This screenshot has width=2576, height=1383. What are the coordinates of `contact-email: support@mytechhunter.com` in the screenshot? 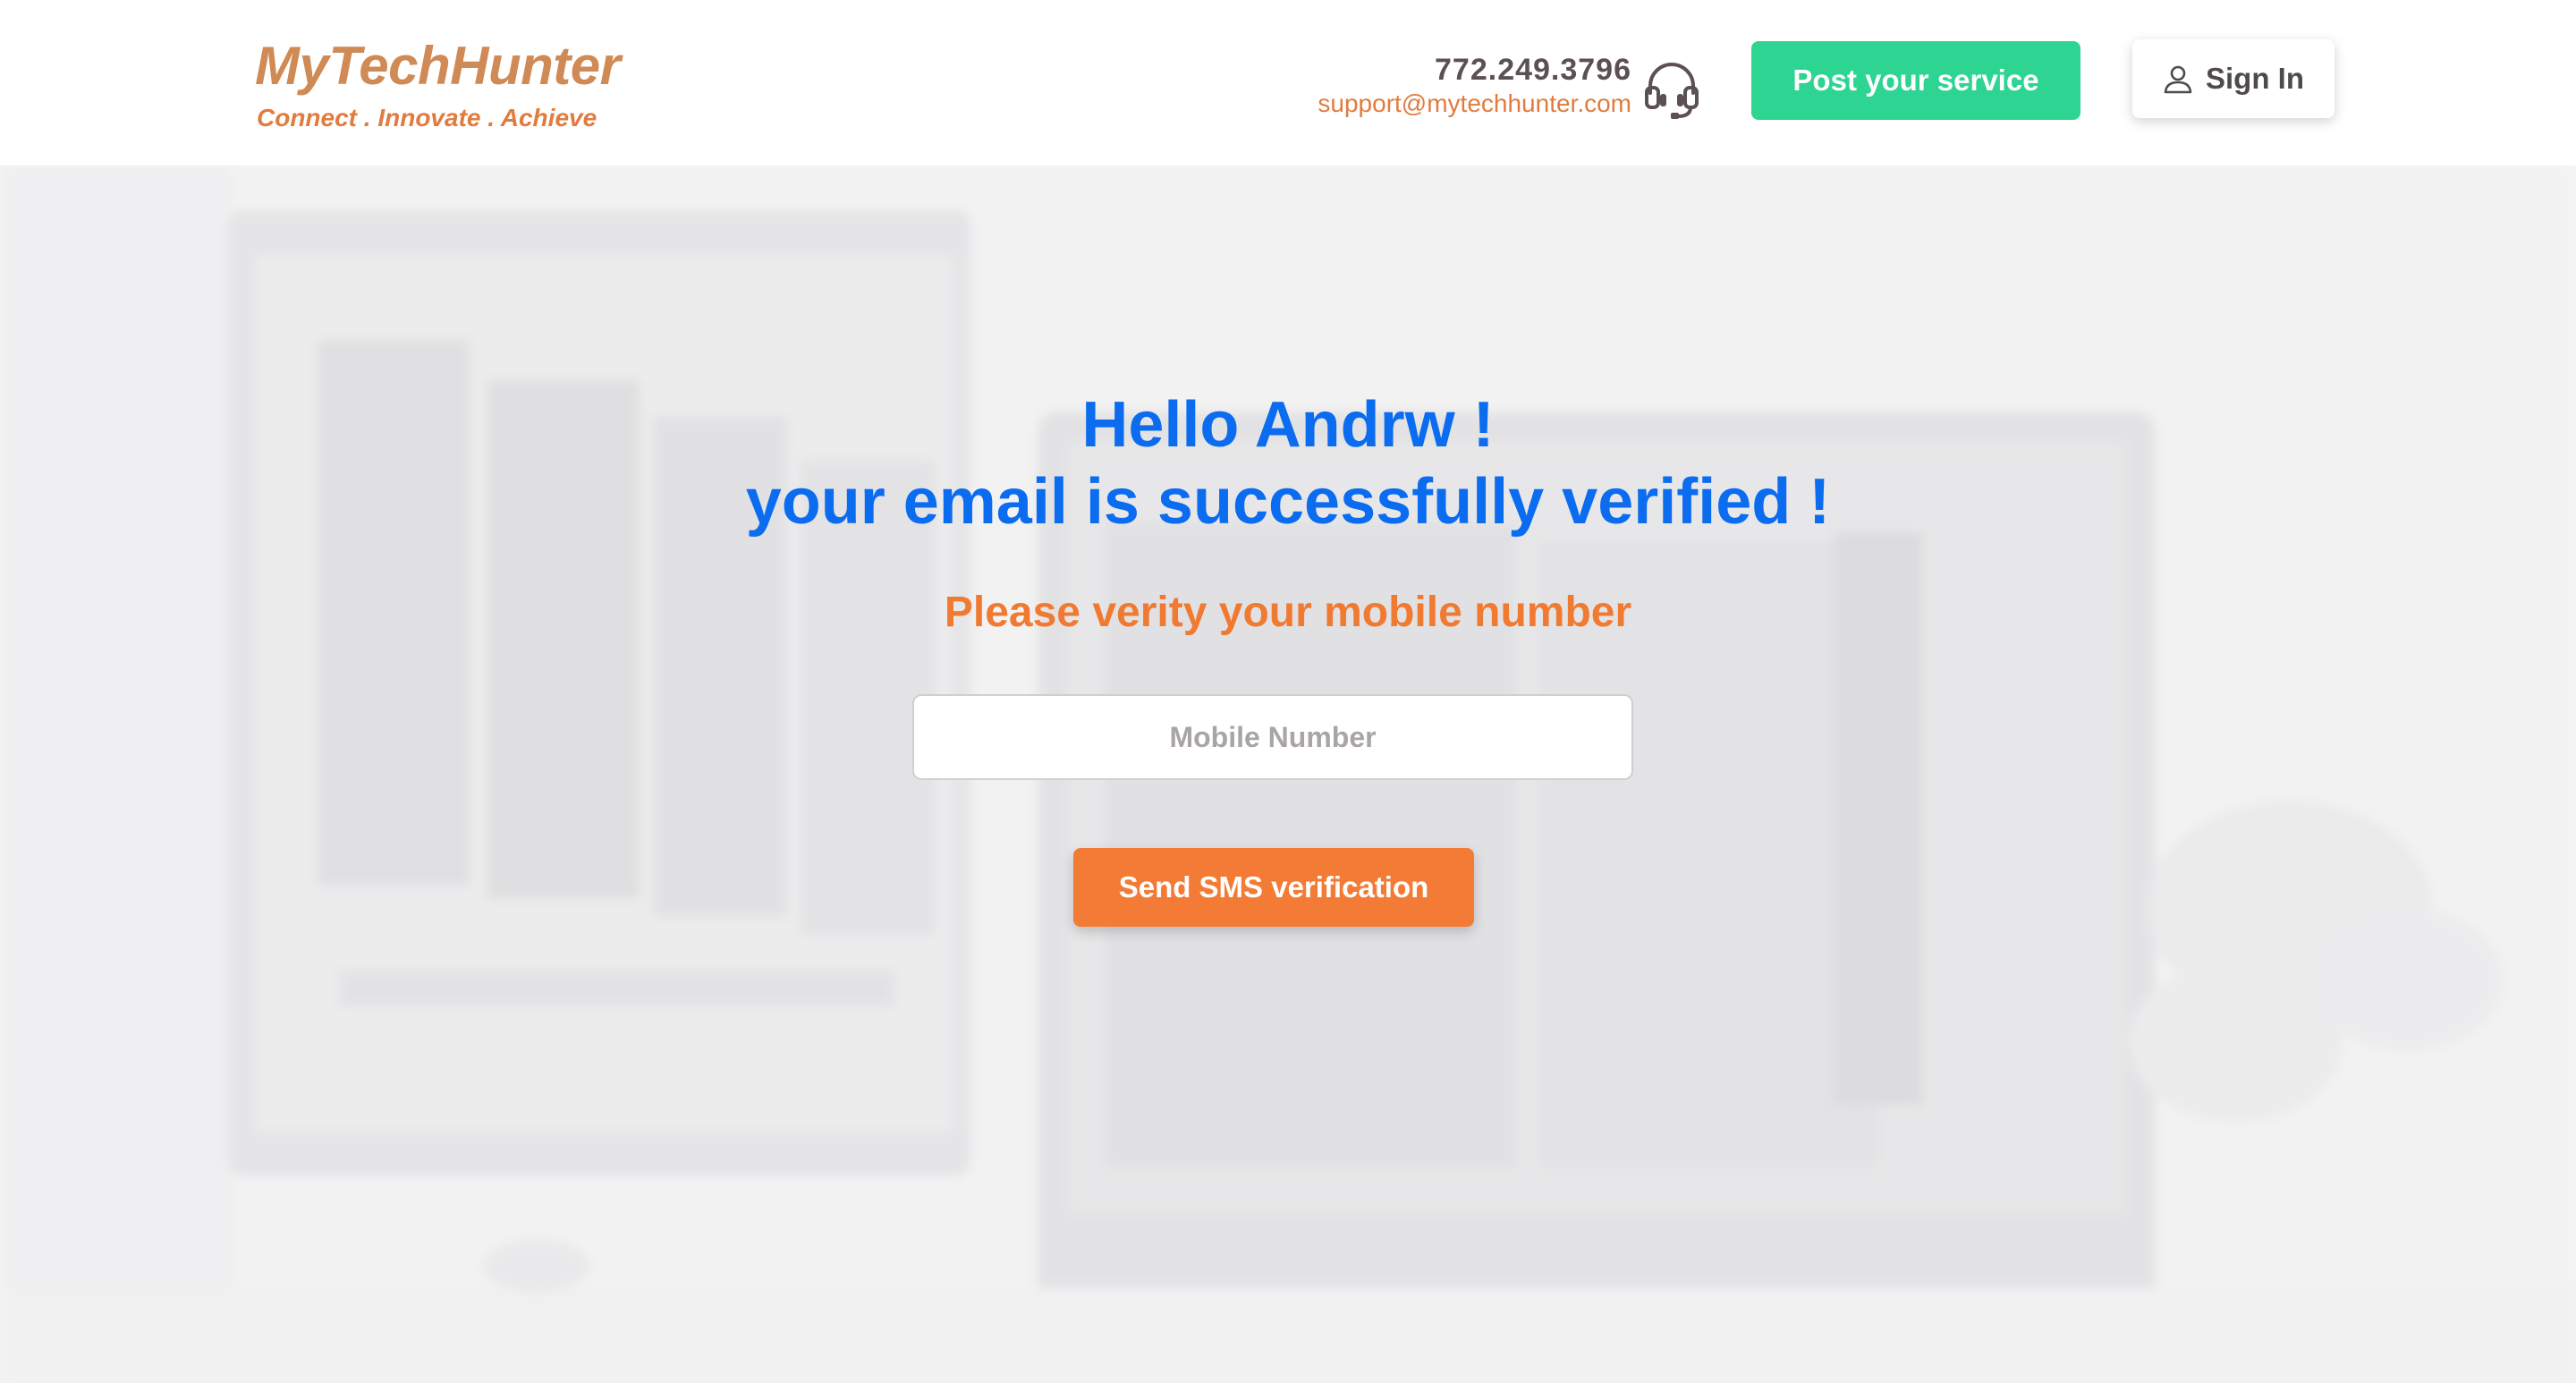 It's located at (1474, 104).